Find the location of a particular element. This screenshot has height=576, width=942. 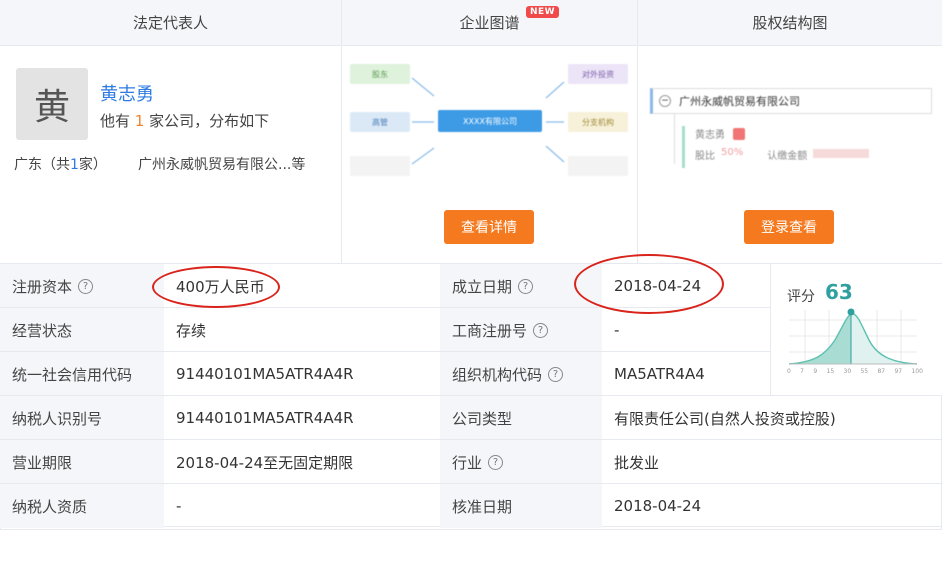

share-value: 50% is located at coordinates (732, 152).